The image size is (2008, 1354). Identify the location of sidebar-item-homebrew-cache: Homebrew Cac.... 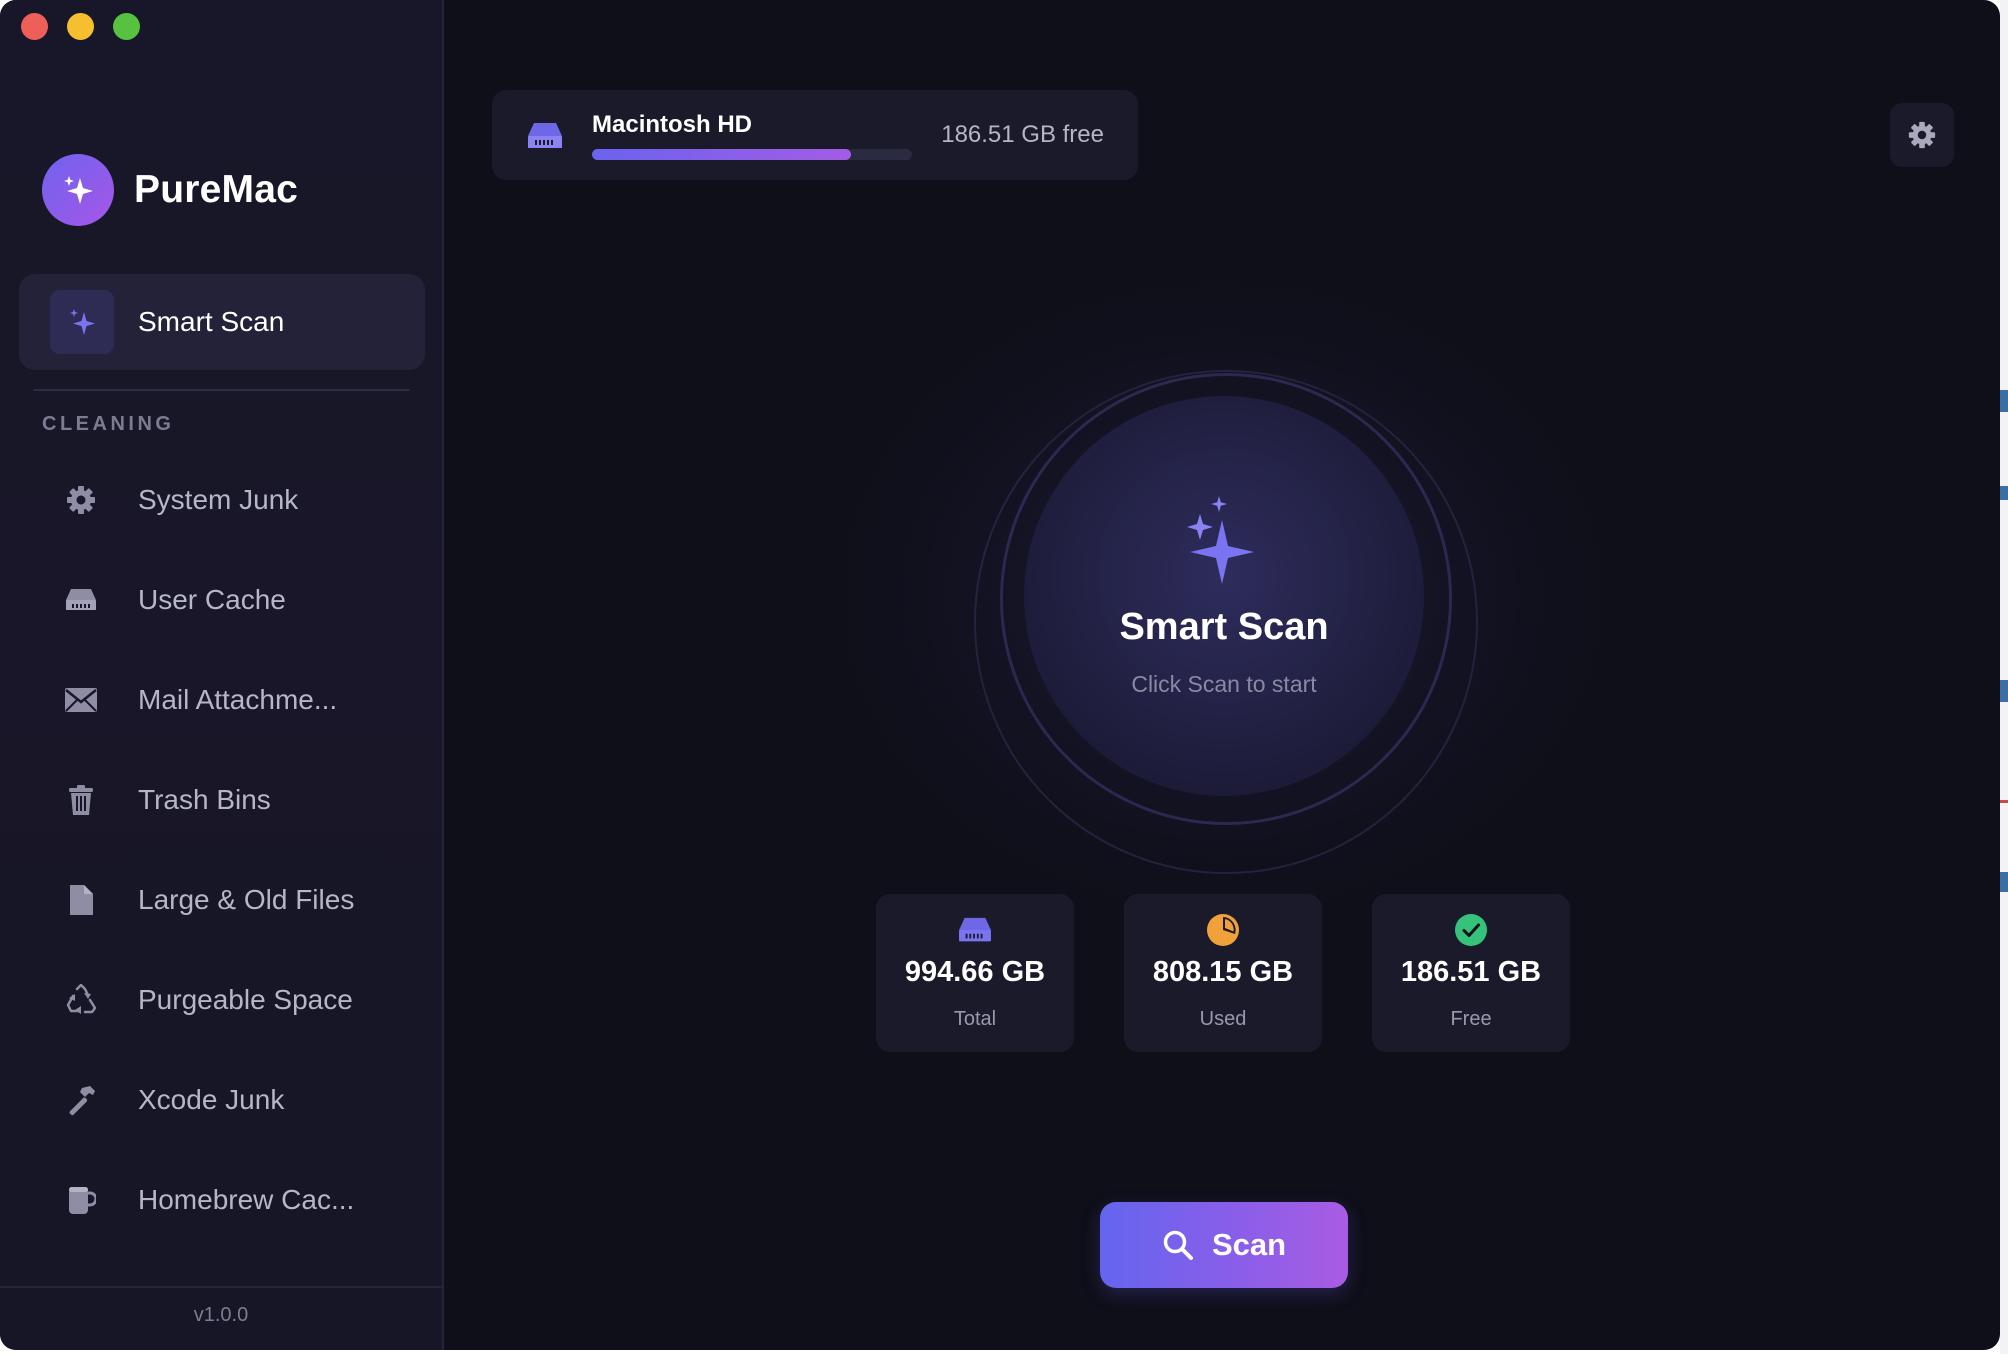
(222, 1200).